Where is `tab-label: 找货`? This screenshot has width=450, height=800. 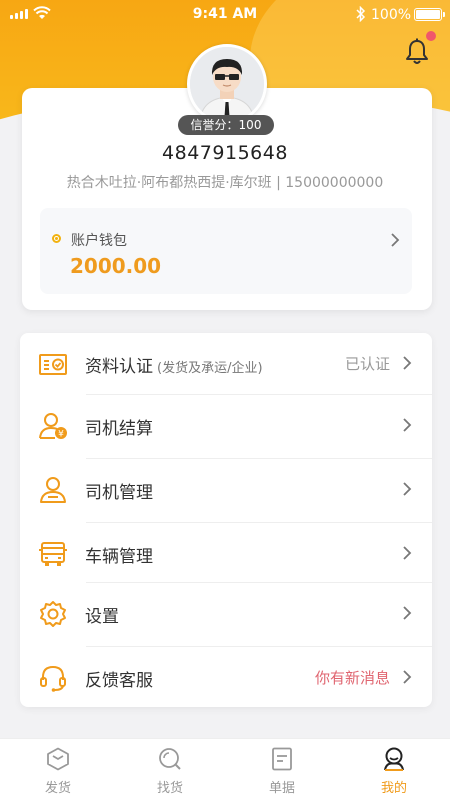
tab-label: 找货 is located at coordinates (169, 788).